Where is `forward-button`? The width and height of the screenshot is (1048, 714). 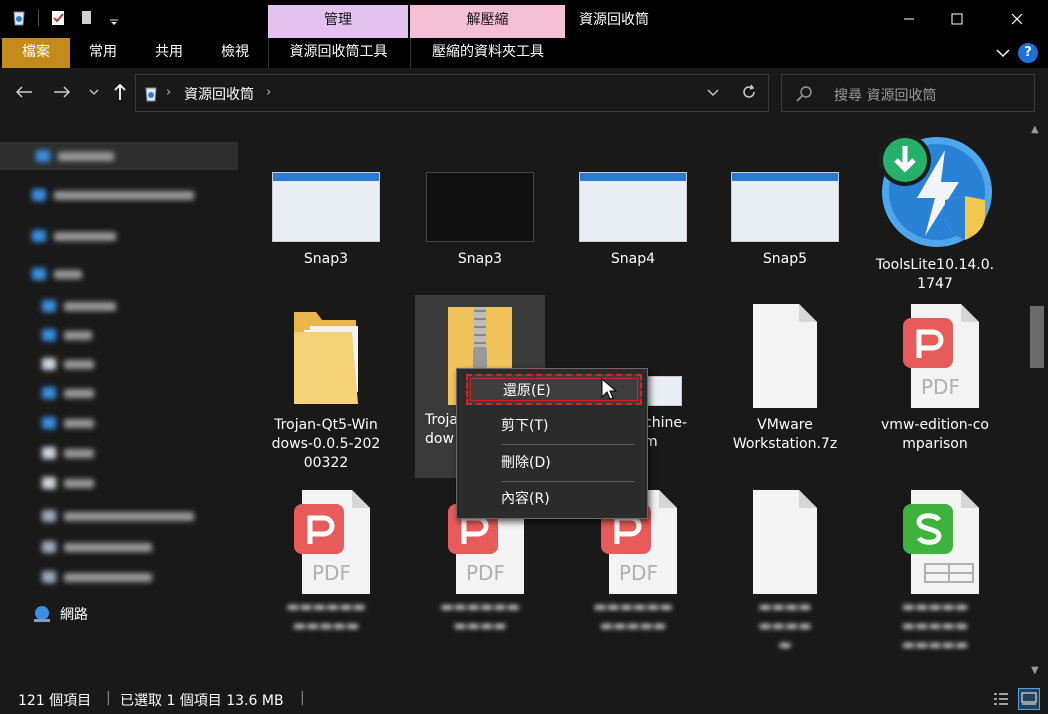 forward-button is located at coordinates (62, 92).